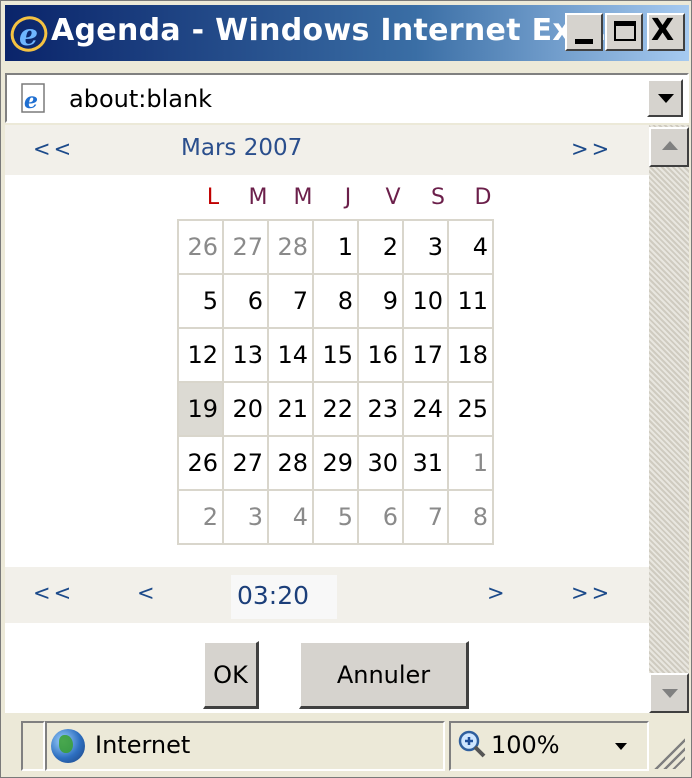 The width and height of the screenshot is (692, 778). Describe the element at coordinates (53, 149) in the screenshot. I see `prev-month-link: <<` at that location.